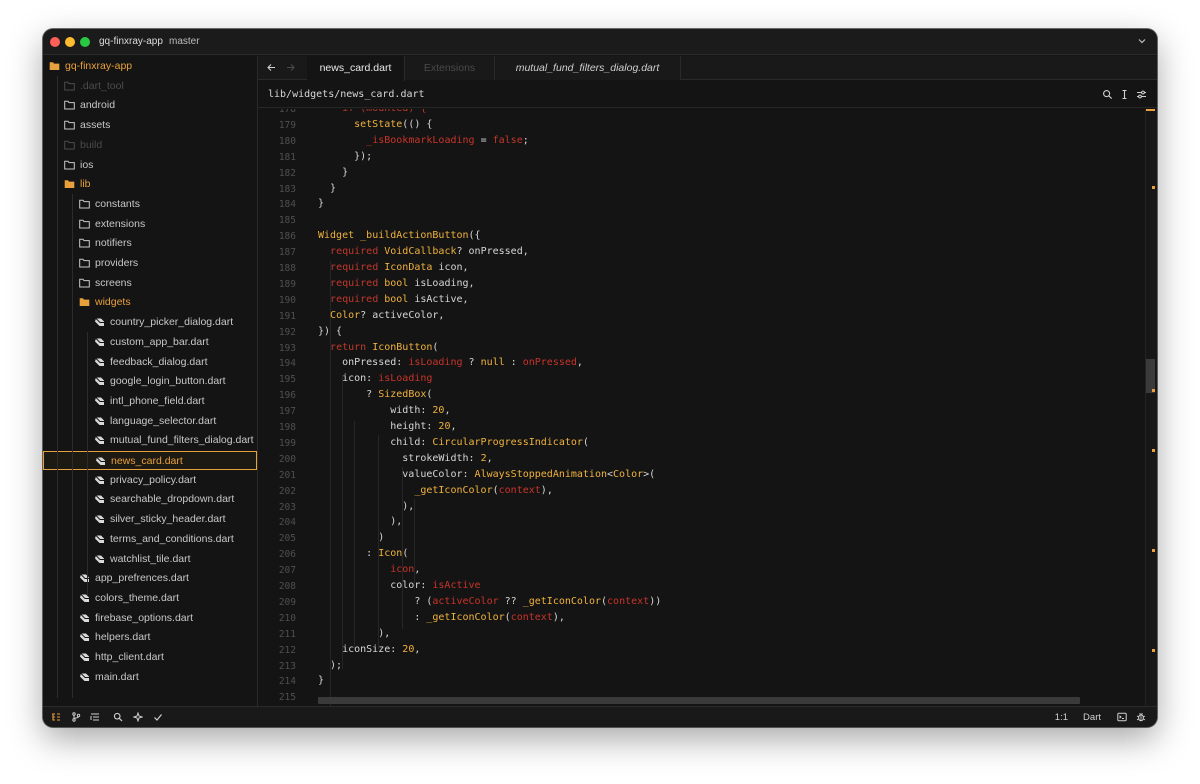 Image resolution: width=1200 pixels, height=784 pixels. Describe the element at coordinates (150, 480) in the screenshot. I see `tree-file: privacy_policy.dart` at that location.